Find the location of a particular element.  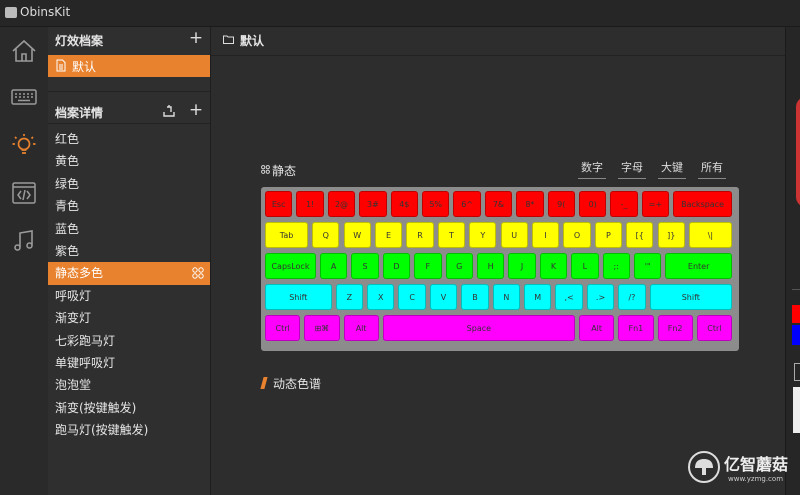

key: O is located at coordinates (577, 235).